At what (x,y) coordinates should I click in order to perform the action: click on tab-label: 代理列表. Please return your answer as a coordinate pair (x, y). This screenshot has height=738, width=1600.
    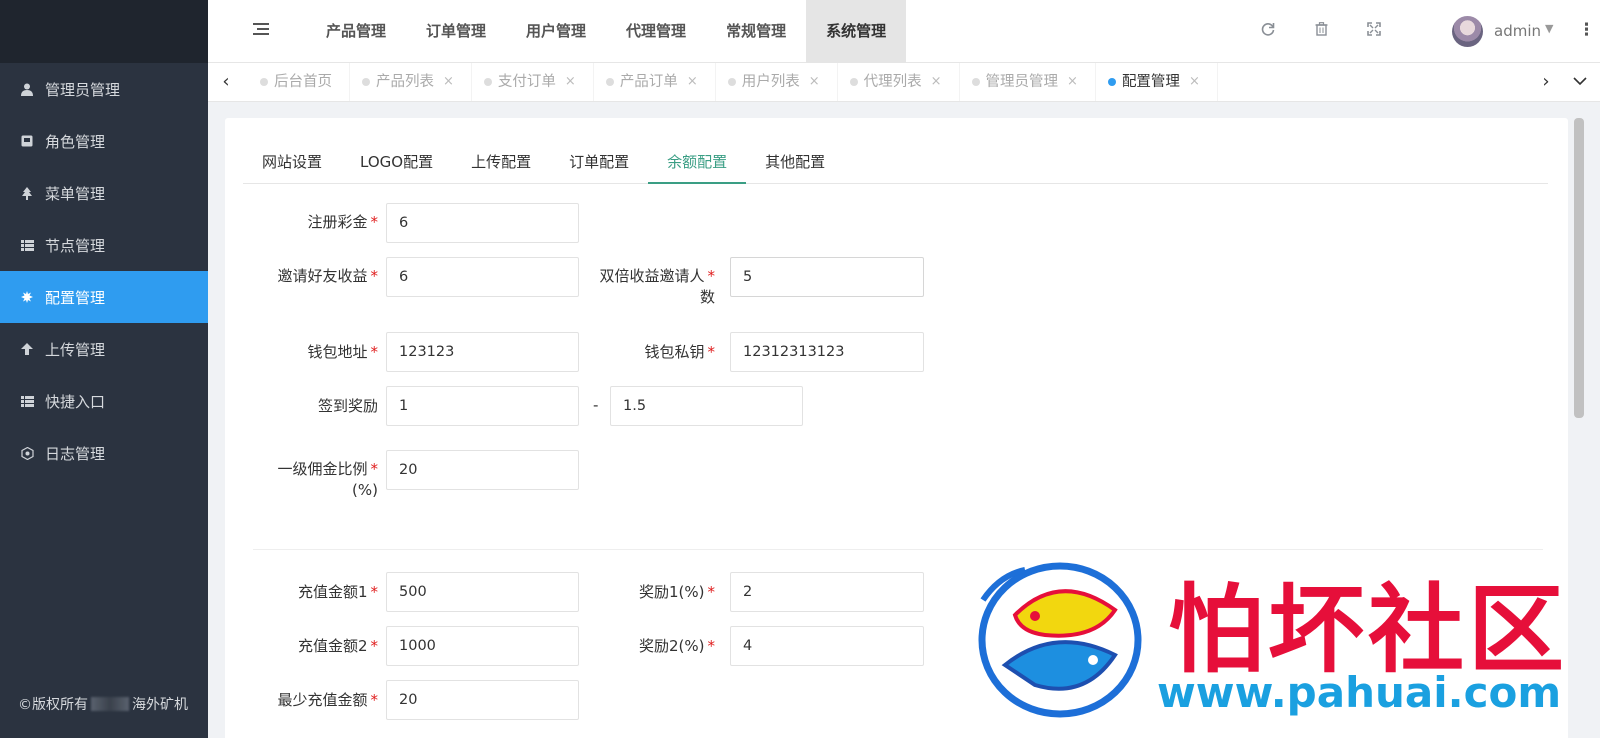
    Looking at the image, I should click on (892, 82).